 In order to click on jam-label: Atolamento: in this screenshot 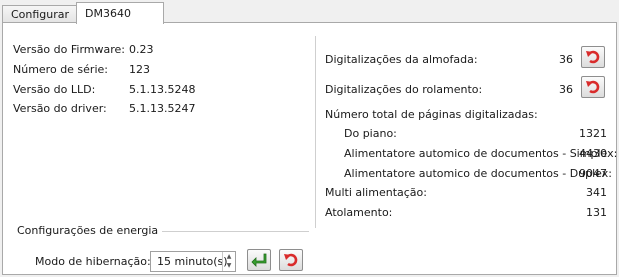, I will do `click(359, 212)`.